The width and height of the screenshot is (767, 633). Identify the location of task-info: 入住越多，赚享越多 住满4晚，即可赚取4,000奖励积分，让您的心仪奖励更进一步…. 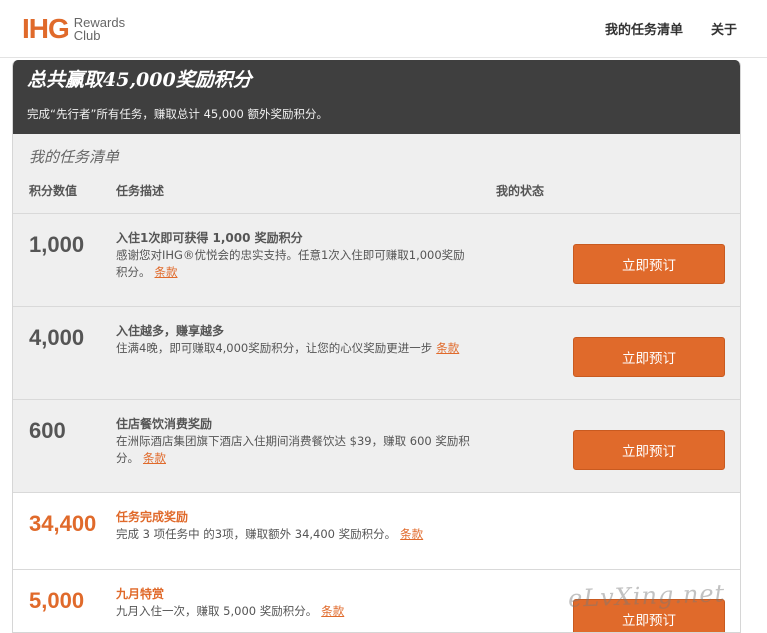
(293, 340).